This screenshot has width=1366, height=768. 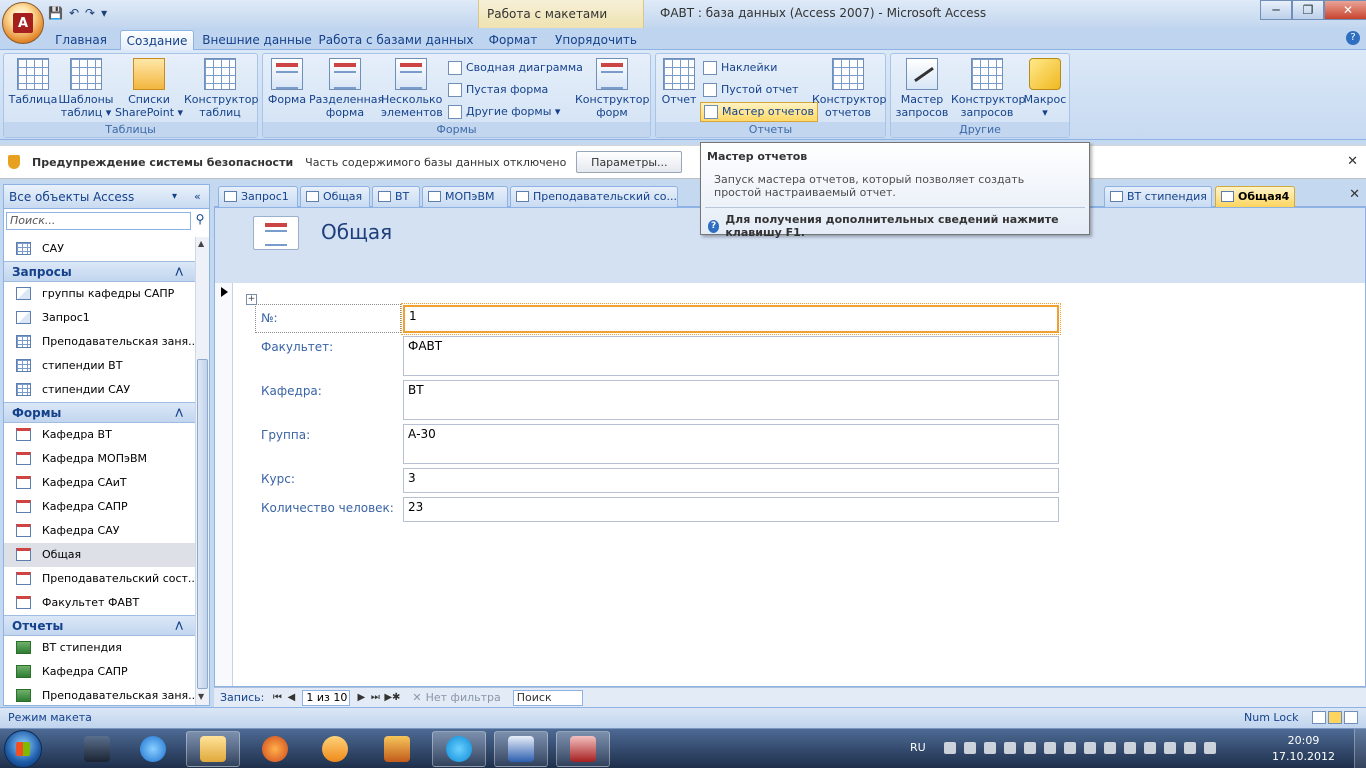 I want to click on tab-create: Создание, so click(x=157, y=40).